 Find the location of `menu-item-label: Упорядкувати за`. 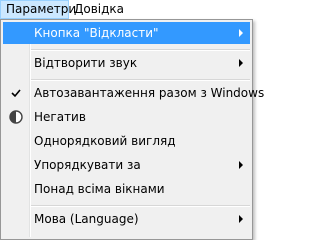

menu-item-label: Упорядкувати за is located at coordinates (87, 165).